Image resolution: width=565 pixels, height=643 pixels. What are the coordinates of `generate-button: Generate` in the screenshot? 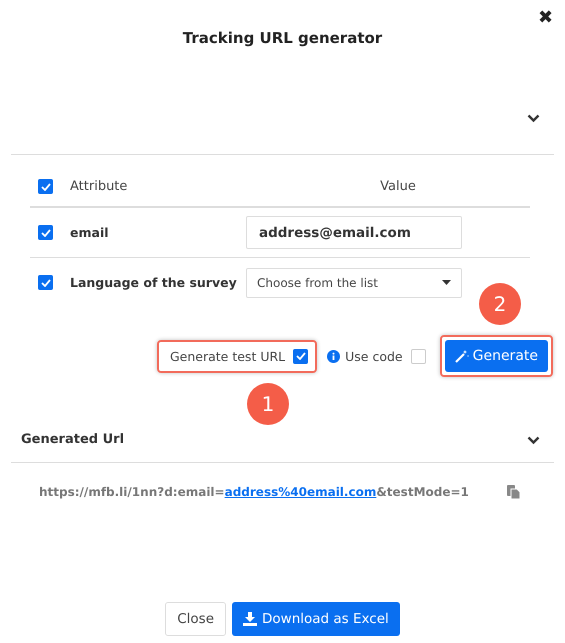 It's located at (496, 356).